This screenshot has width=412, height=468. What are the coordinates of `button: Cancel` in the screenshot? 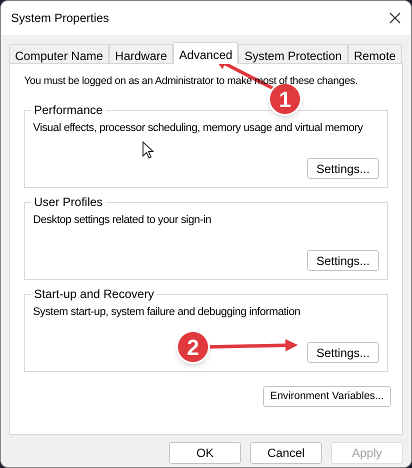 It's located at (286, 453).